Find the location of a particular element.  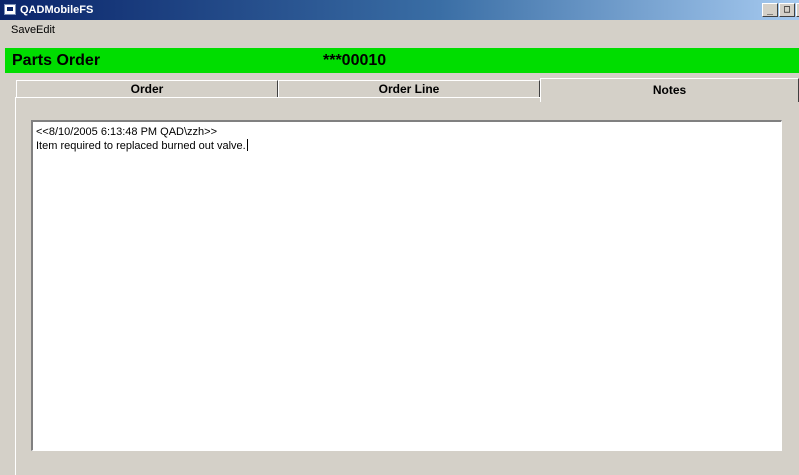

menu-bar: Save Edit is located at coordinates (399, 30).